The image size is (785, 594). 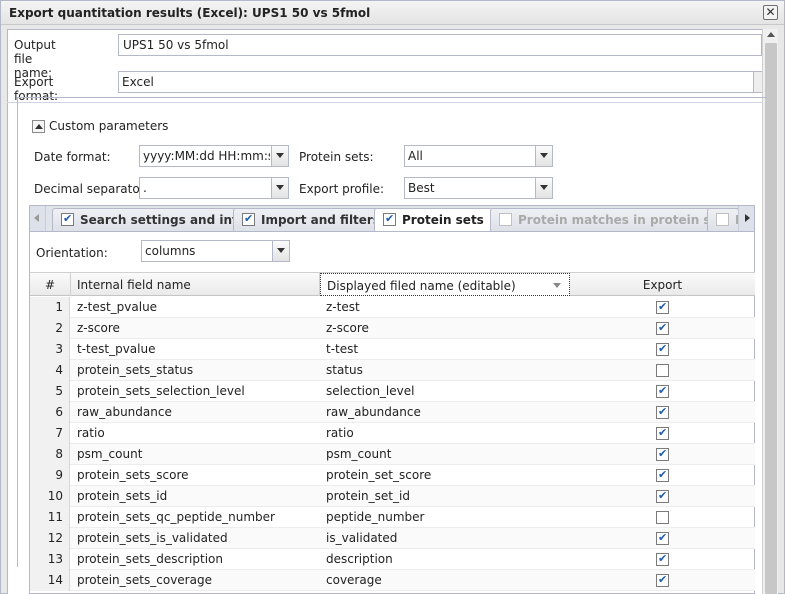 I want to click on scroll-up-icon, so click(x=771, y=34).